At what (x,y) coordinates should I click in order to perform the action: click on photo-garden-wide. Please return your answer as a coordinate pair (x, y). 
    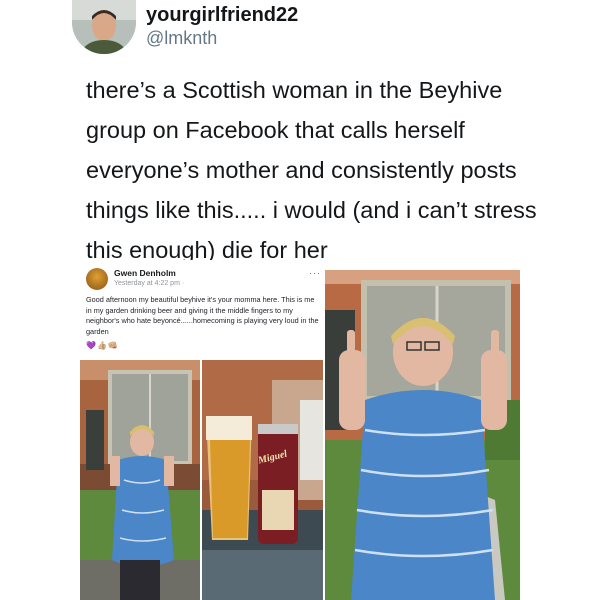
    Looking at the image, I should click on (140, 480).